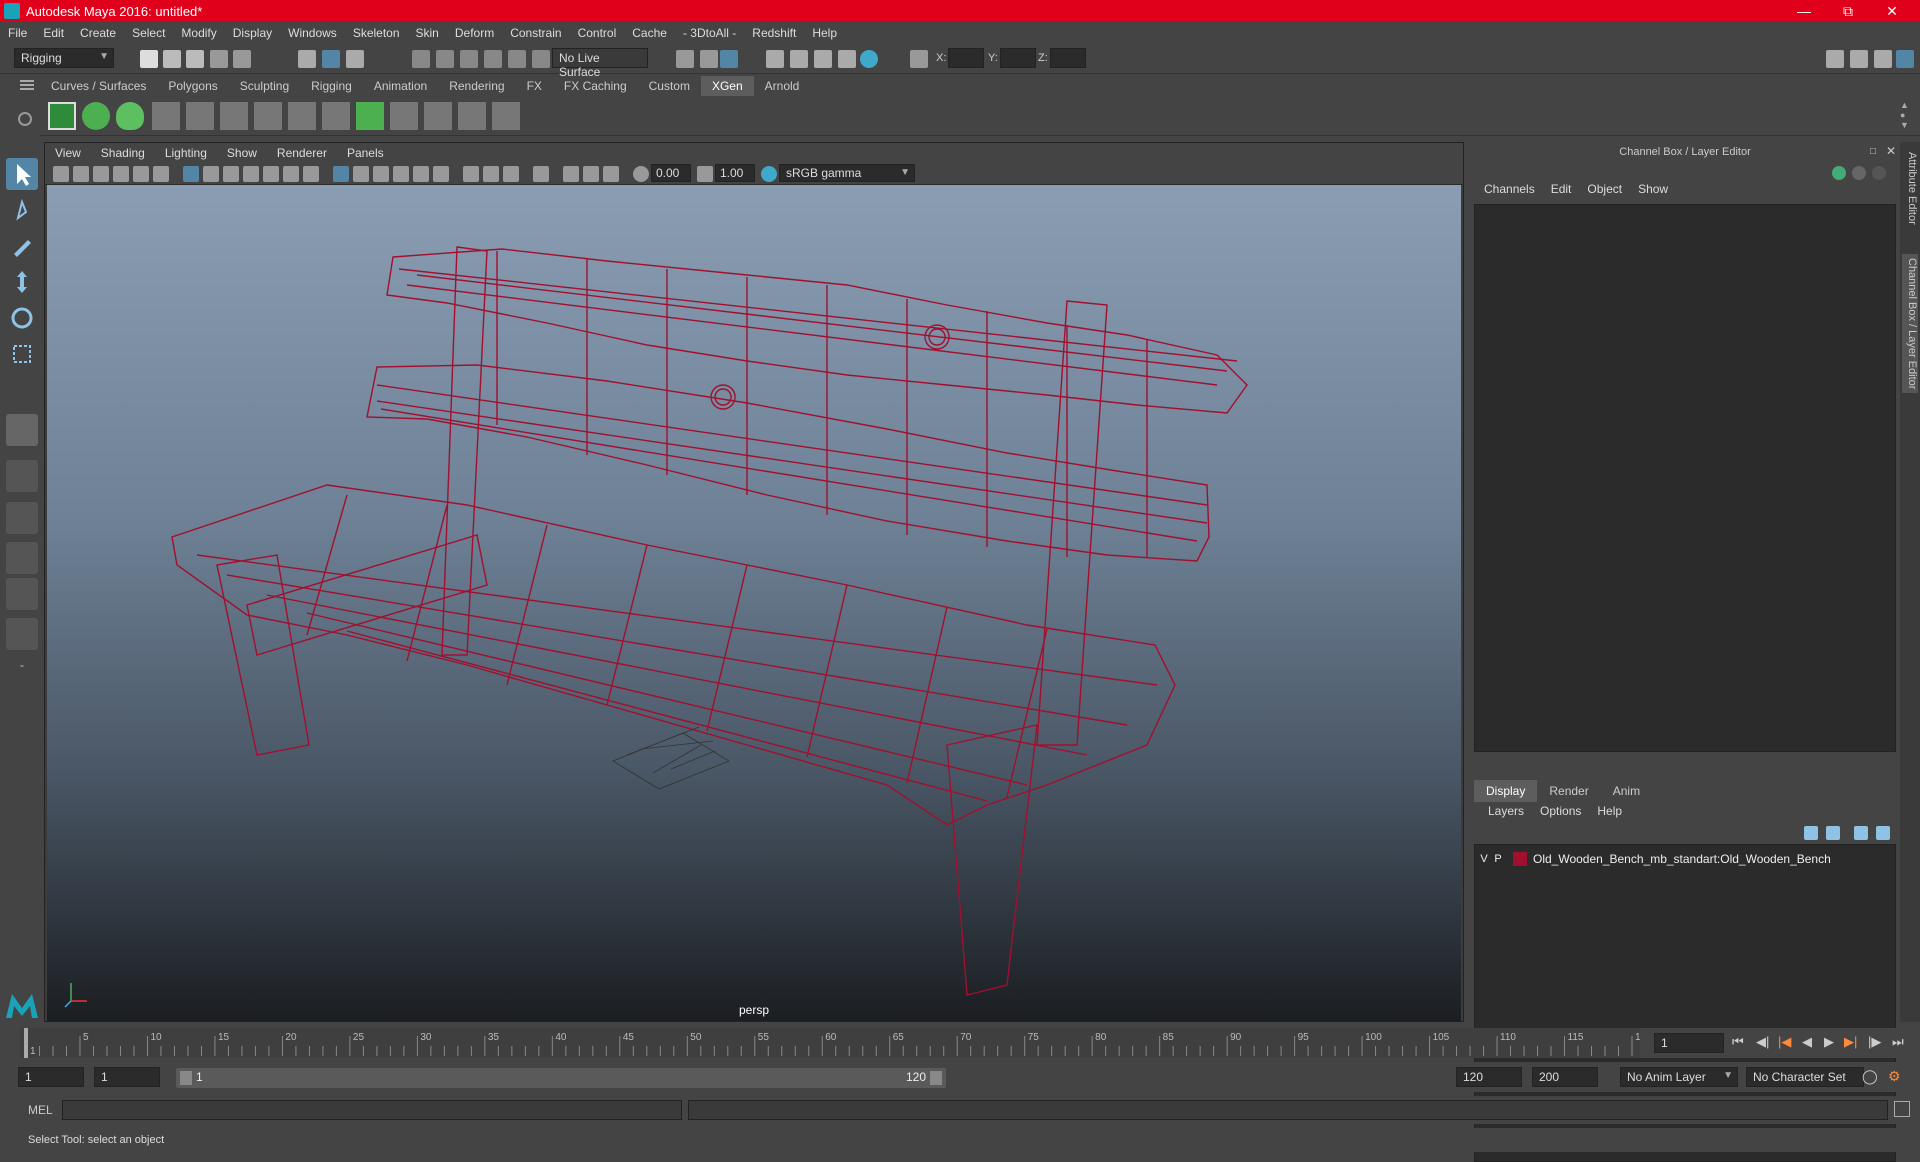  What do you see at coordinates (735, 173) in the screenshot?
I see `gamma-field: 1.00` at bounding box center [735, 173].